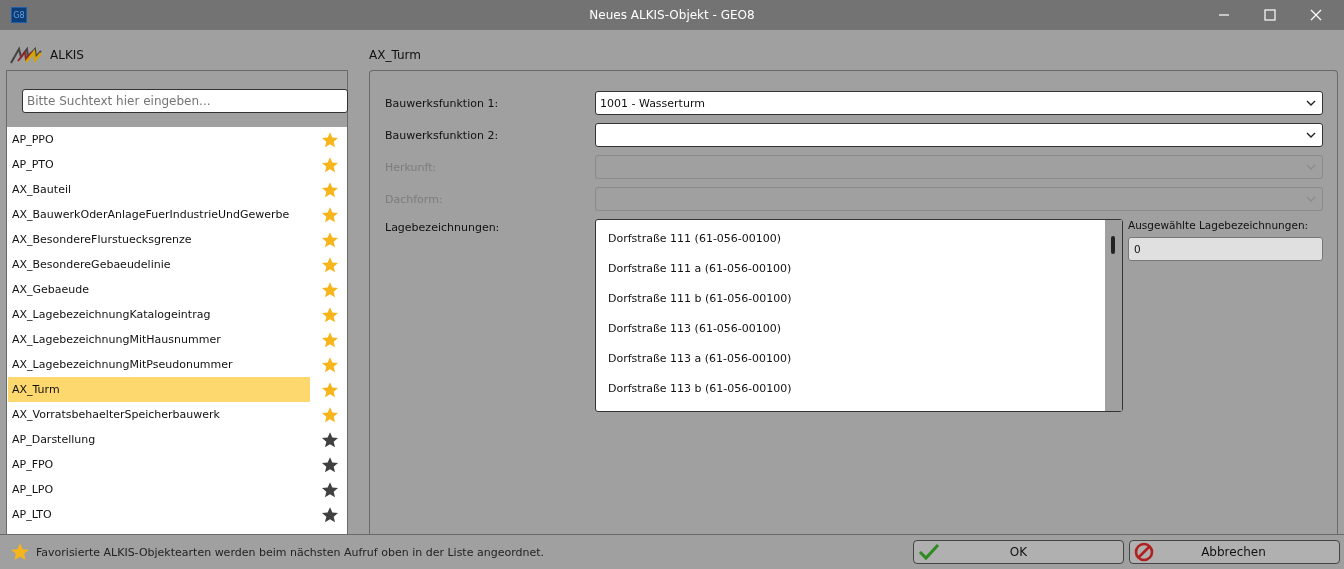  Describe the element at coordinates (159, 364) in the screenshot. I see `list-item: AX_LagebezeichnungMitPseudonummer` at that location.